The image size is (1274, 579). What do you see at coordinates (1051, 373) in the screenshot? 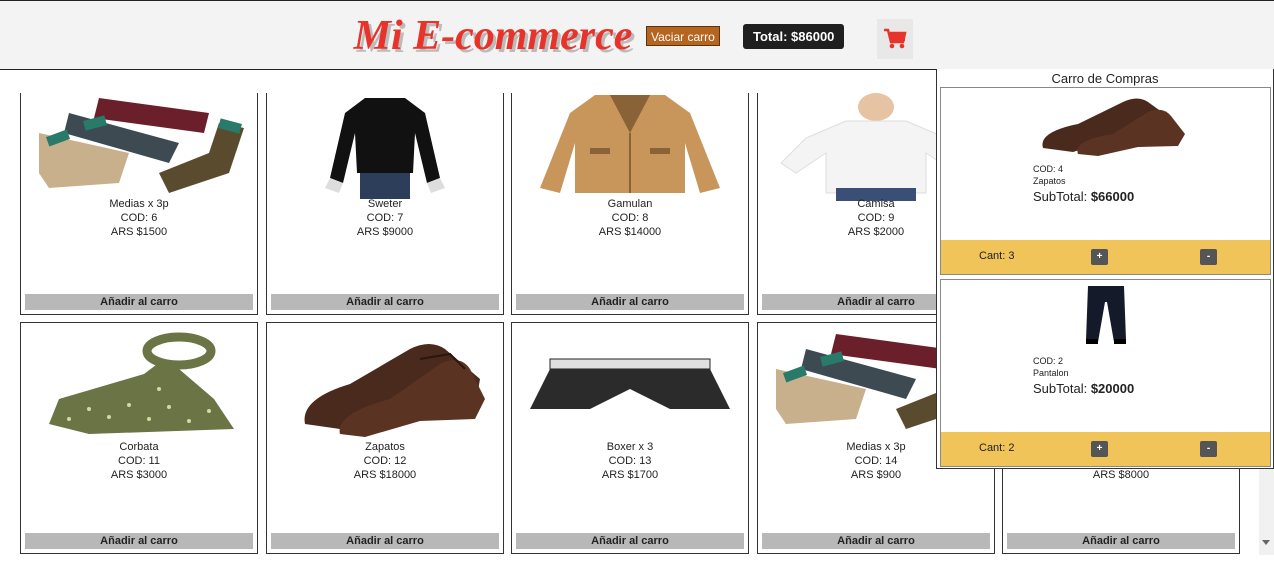
I see `cart-item-name: Pantalon` at bounding box center [1051, 373].